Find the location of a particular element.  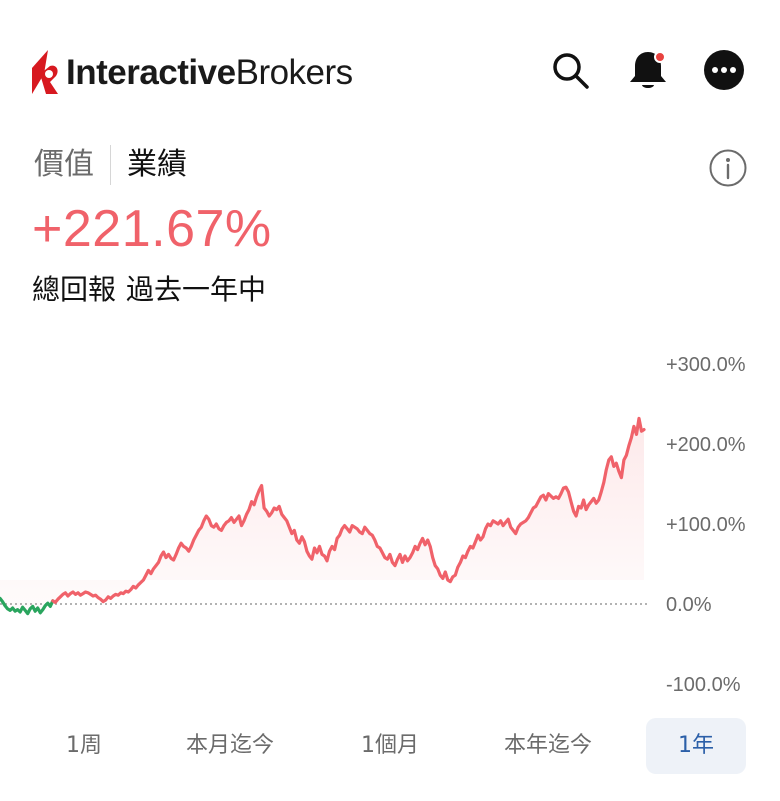

more-button is located at coordinates (724, 70).